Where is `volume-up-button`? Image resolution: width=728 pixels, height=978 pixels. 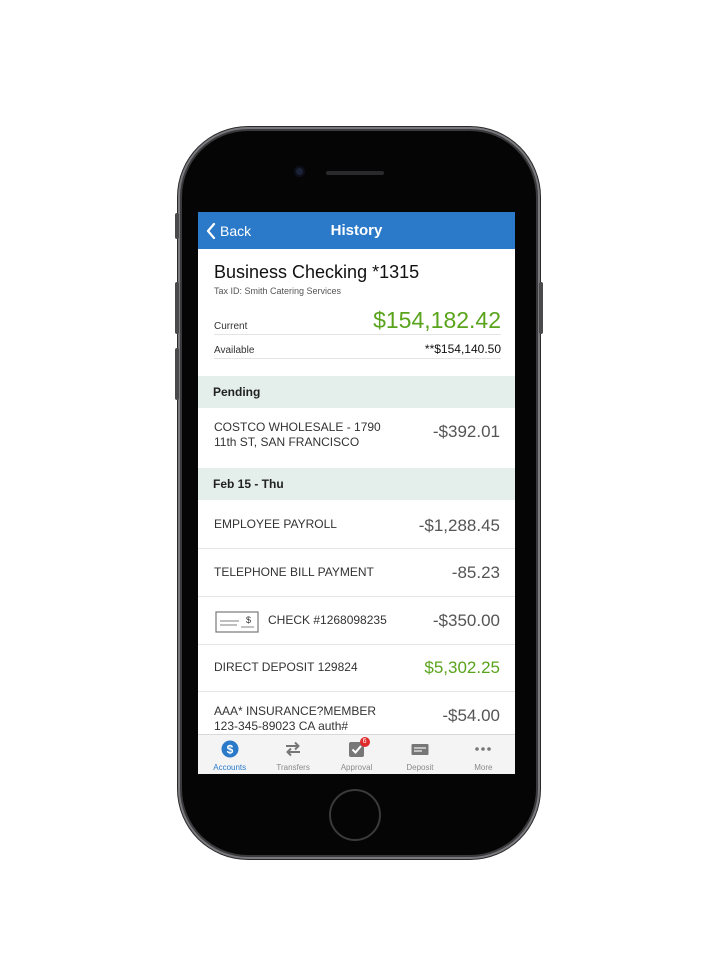 volume-up-button is located at coordinates (177, 308).